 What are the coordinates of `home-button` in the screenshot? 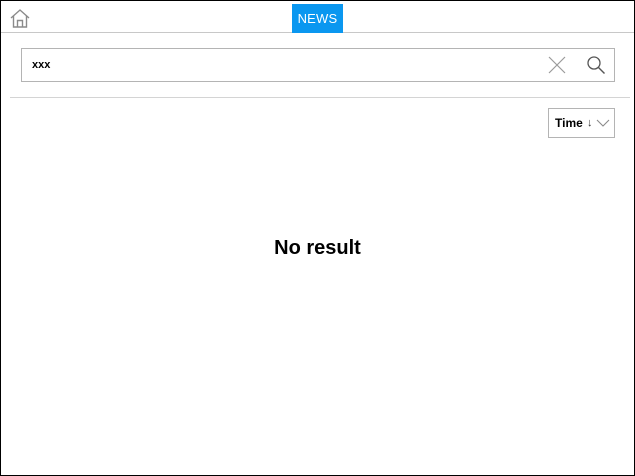 It's located at (20, 18).